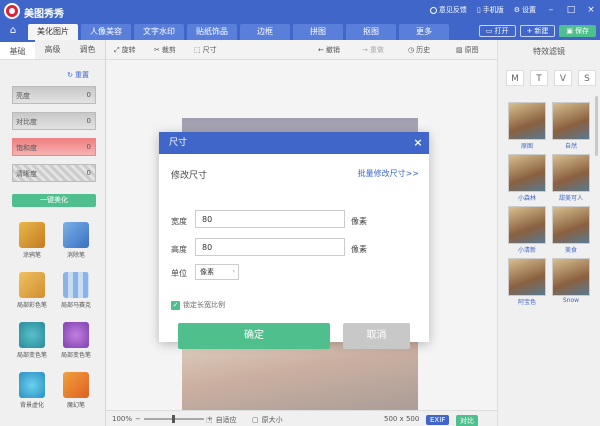 The image size is (600, 426). What do you see at coordinates (563, 78) in the screenshot?
I see `filter-tab-v: V` at bounding box center [563, 78].